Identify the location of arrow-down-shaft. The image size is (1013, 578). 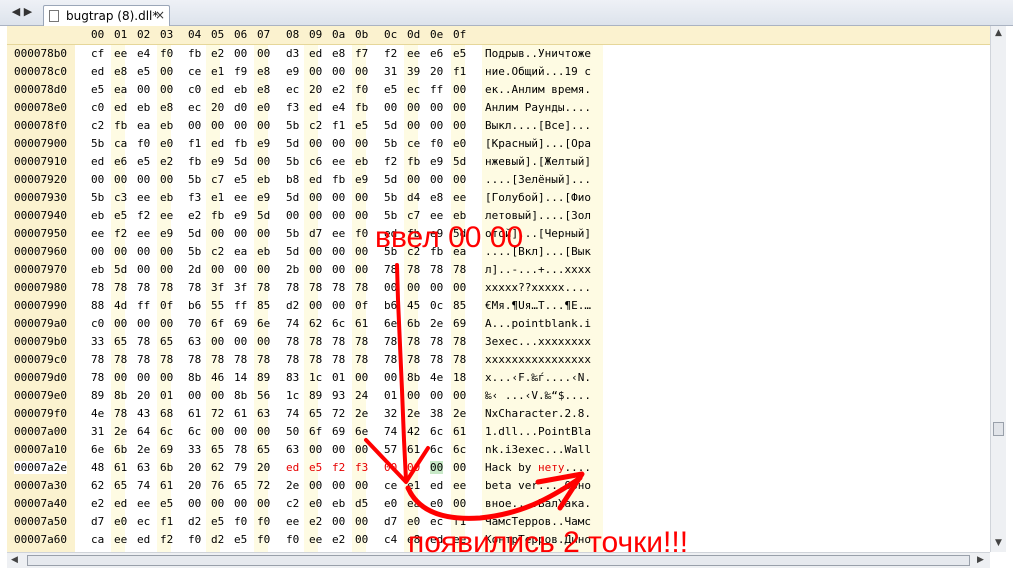
(401, 372).